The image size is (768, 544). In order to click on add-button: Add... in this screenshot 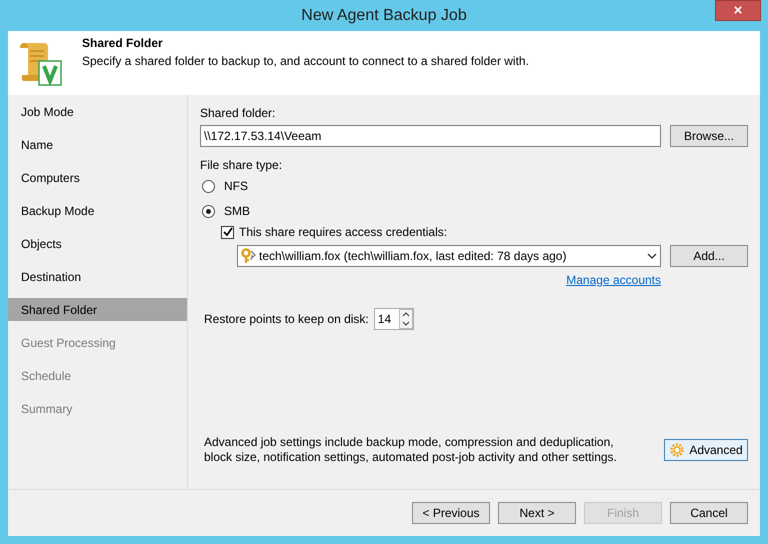, I will do `click(709, 256)`.